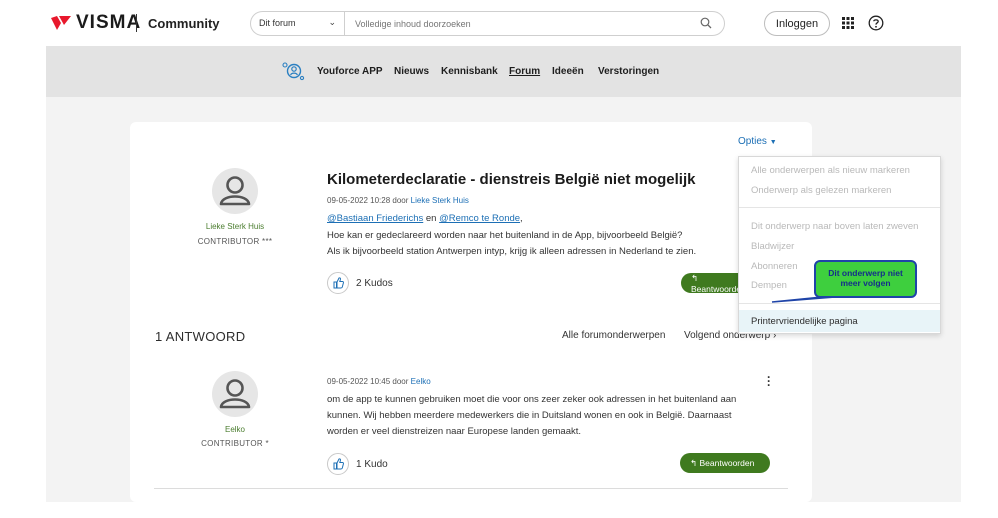  What do you see at coordinates (421, 381) in the screenshot?
I see `reply-author-link: Eelko` at bounding box center [421, 381].